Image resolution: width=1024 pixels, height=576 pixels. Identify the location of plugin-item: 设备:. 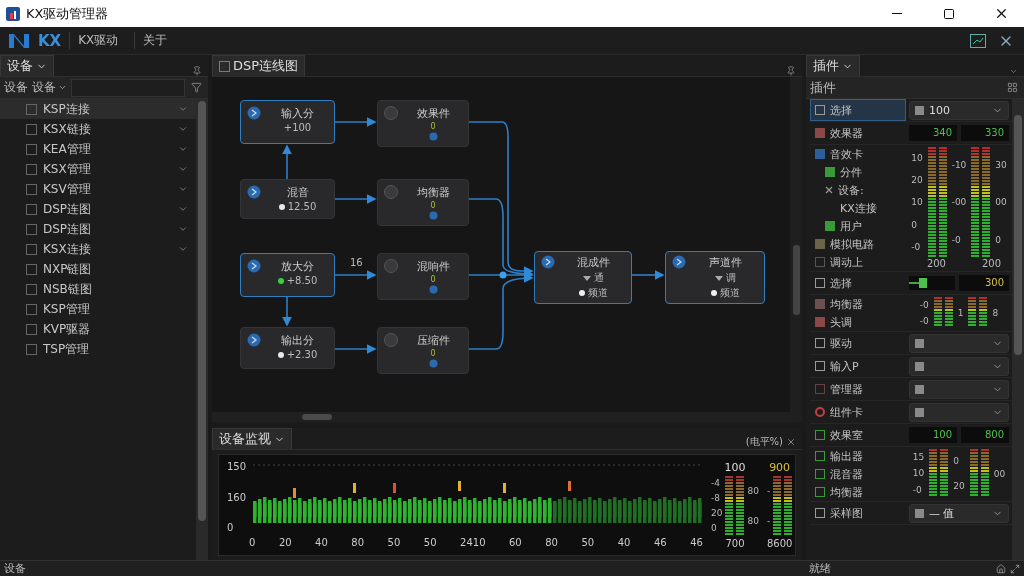
(858, 190).